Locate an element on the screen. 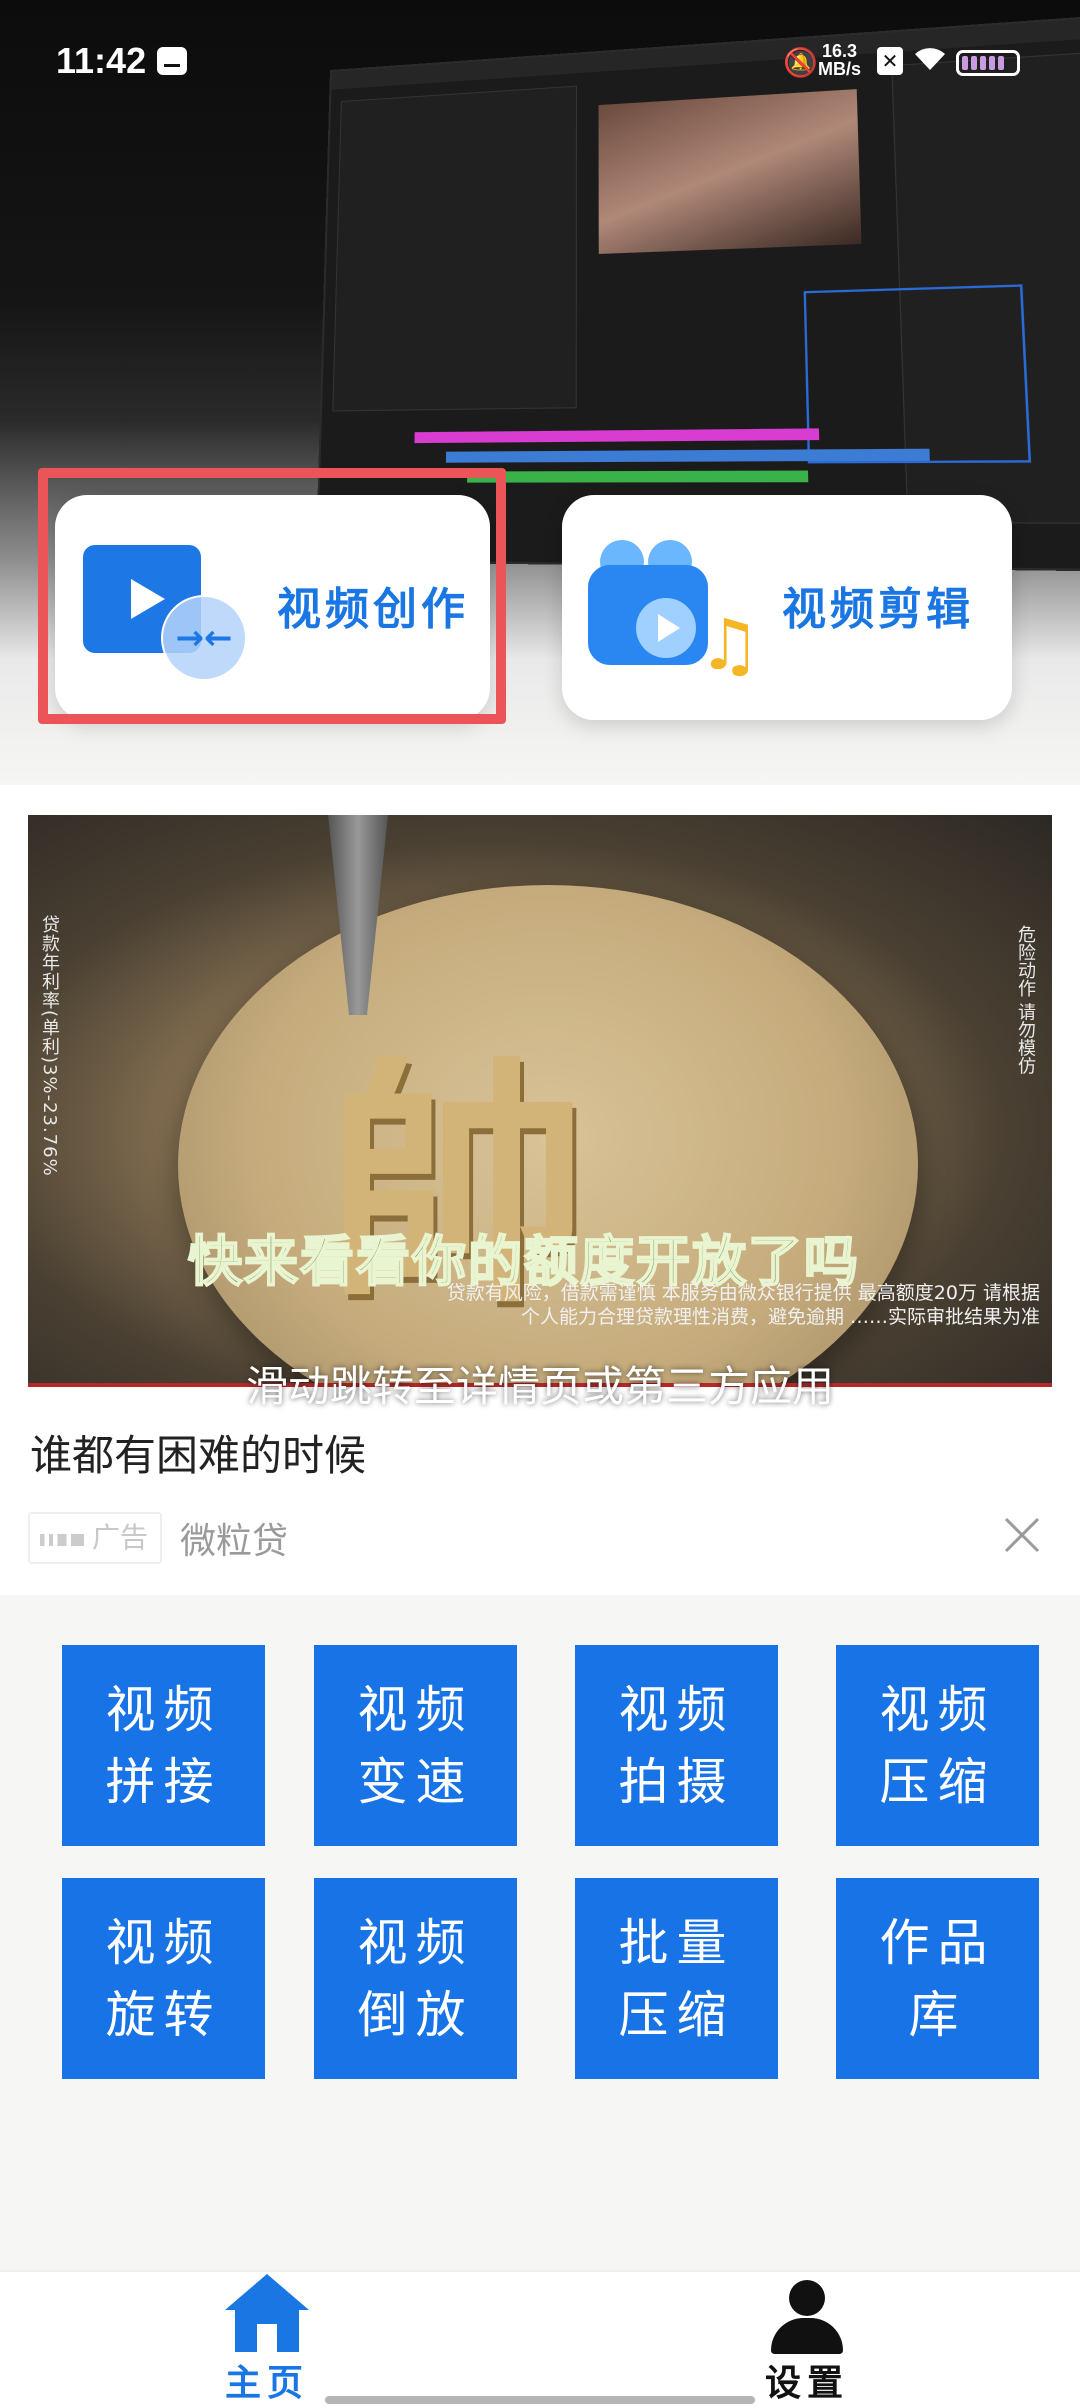 This screenshot has width=1080, height=2408. person-icon is located at coordinates (807, 2317).